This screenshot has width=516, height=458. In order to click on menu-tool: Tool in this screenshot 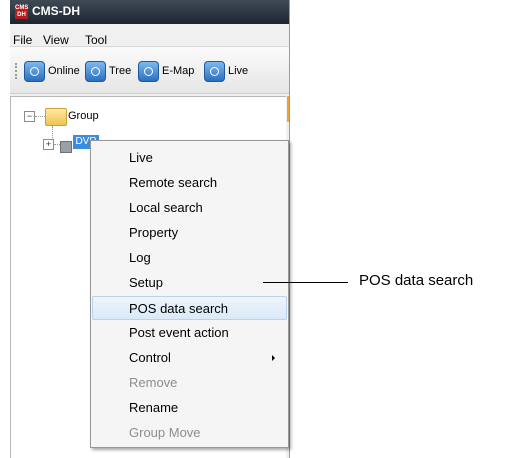, I will do `click(96, 40)`.